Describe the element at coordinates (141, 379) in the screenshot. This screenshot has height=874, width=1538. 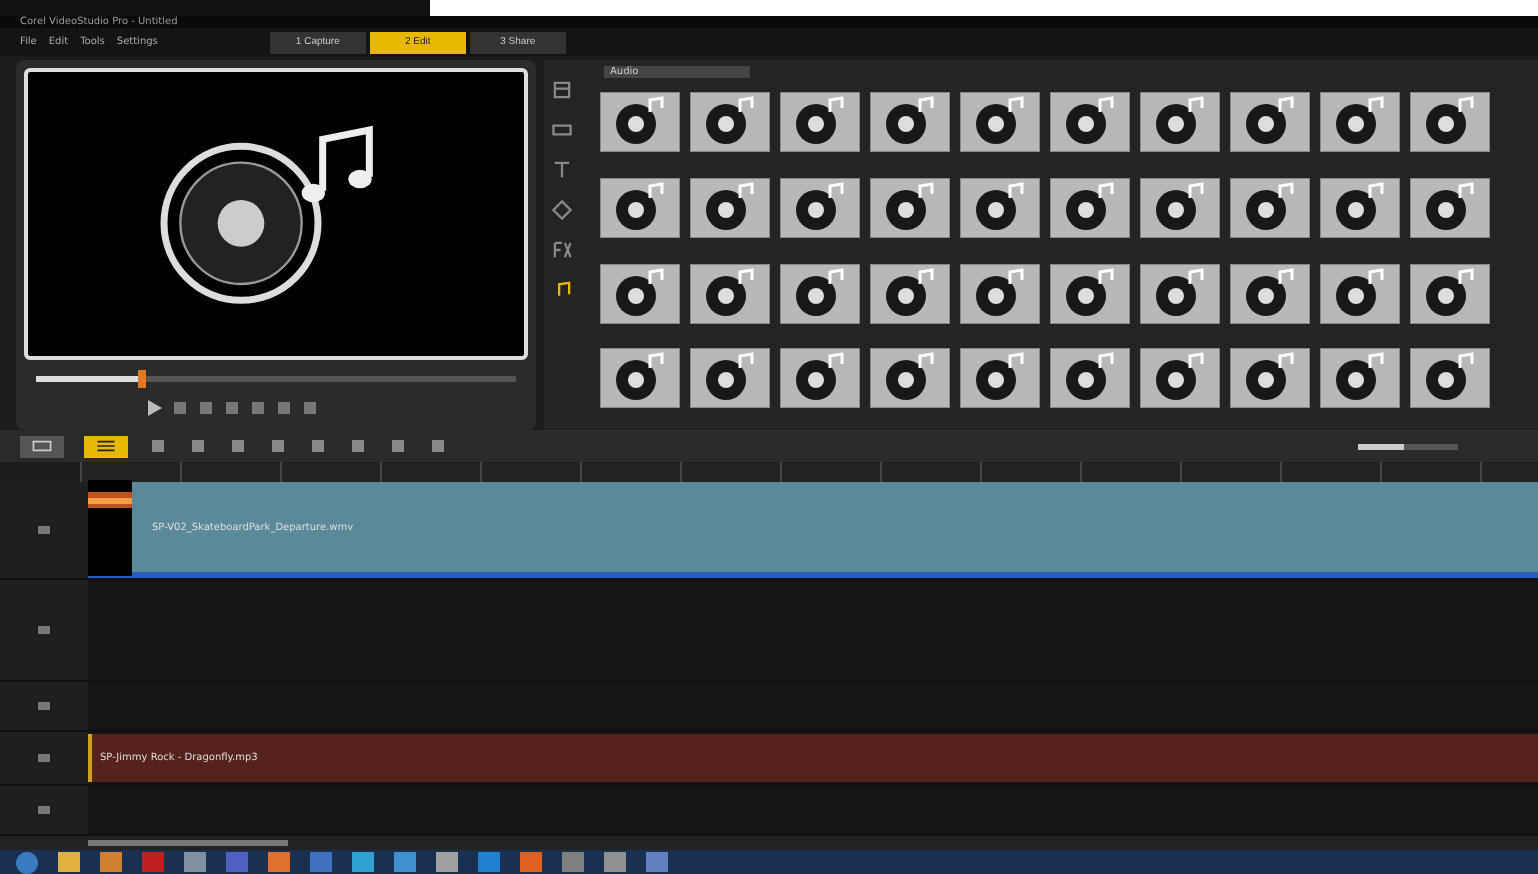
I see `trim-bar` at that location.